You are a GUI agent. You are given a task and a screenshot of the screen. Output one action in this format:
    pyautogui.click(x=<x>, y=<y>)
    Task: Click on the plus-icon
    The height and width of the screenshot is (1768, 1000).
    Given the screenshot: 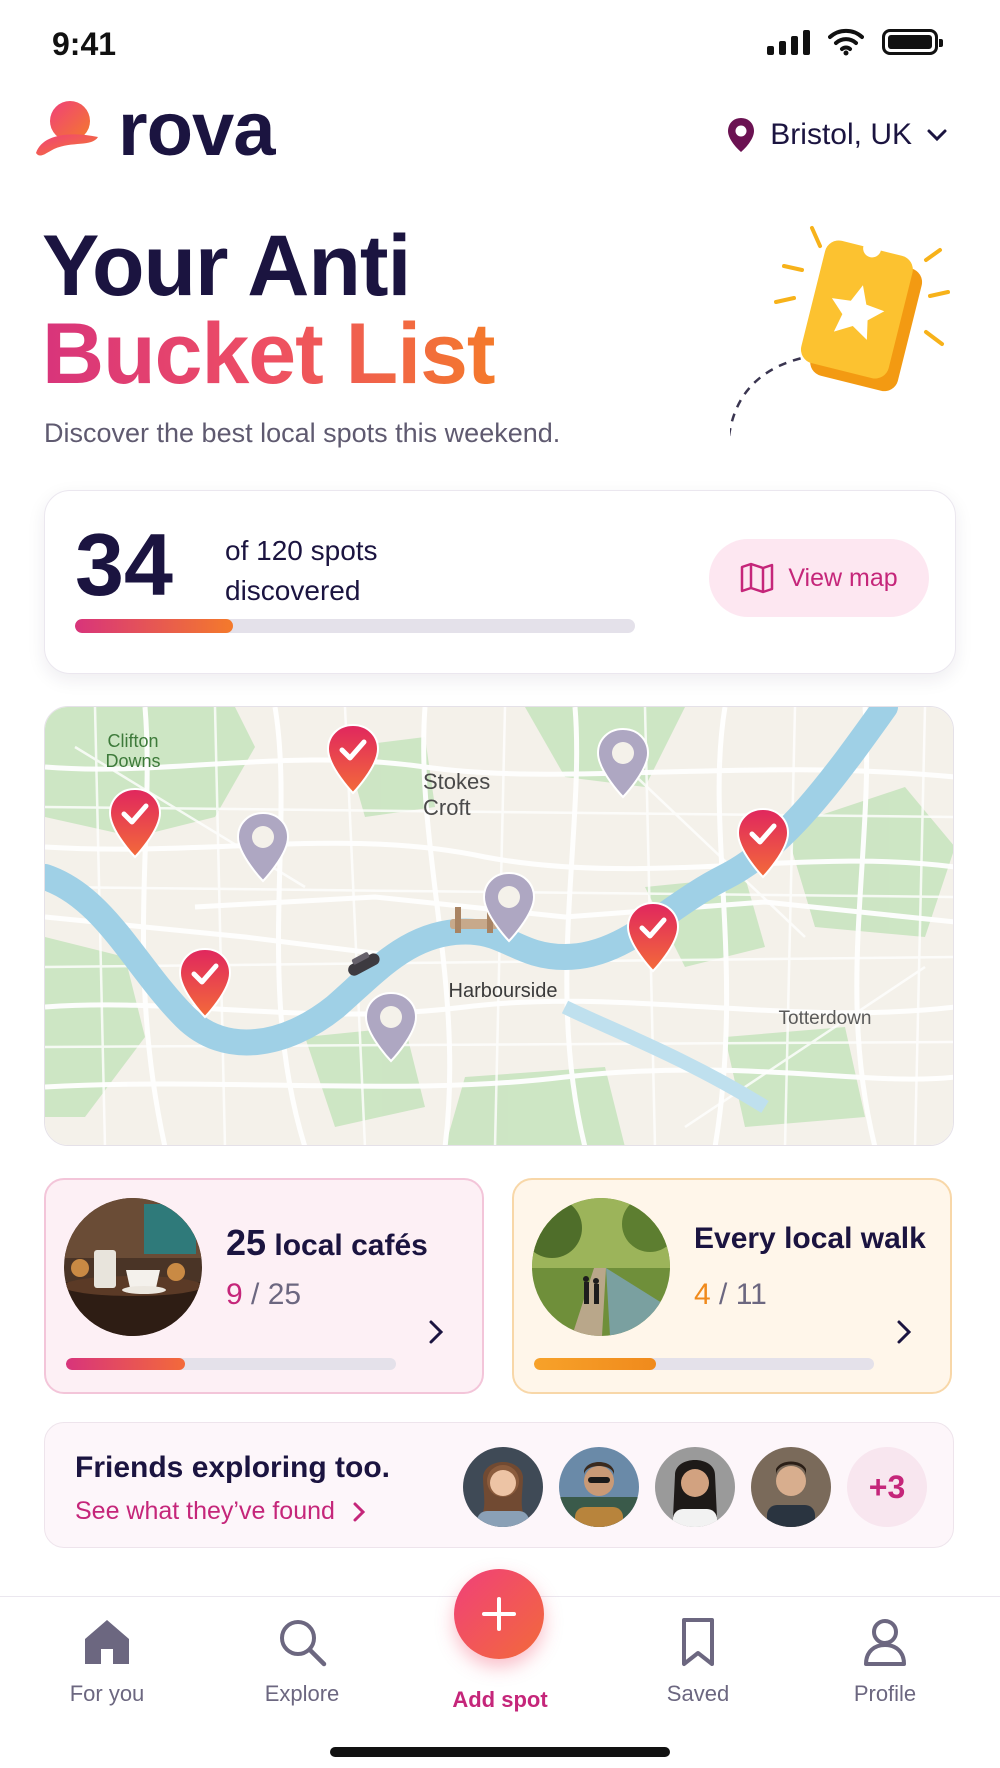 What is the action you would take?
    pyautogui.click(x=499, y=1614)
    